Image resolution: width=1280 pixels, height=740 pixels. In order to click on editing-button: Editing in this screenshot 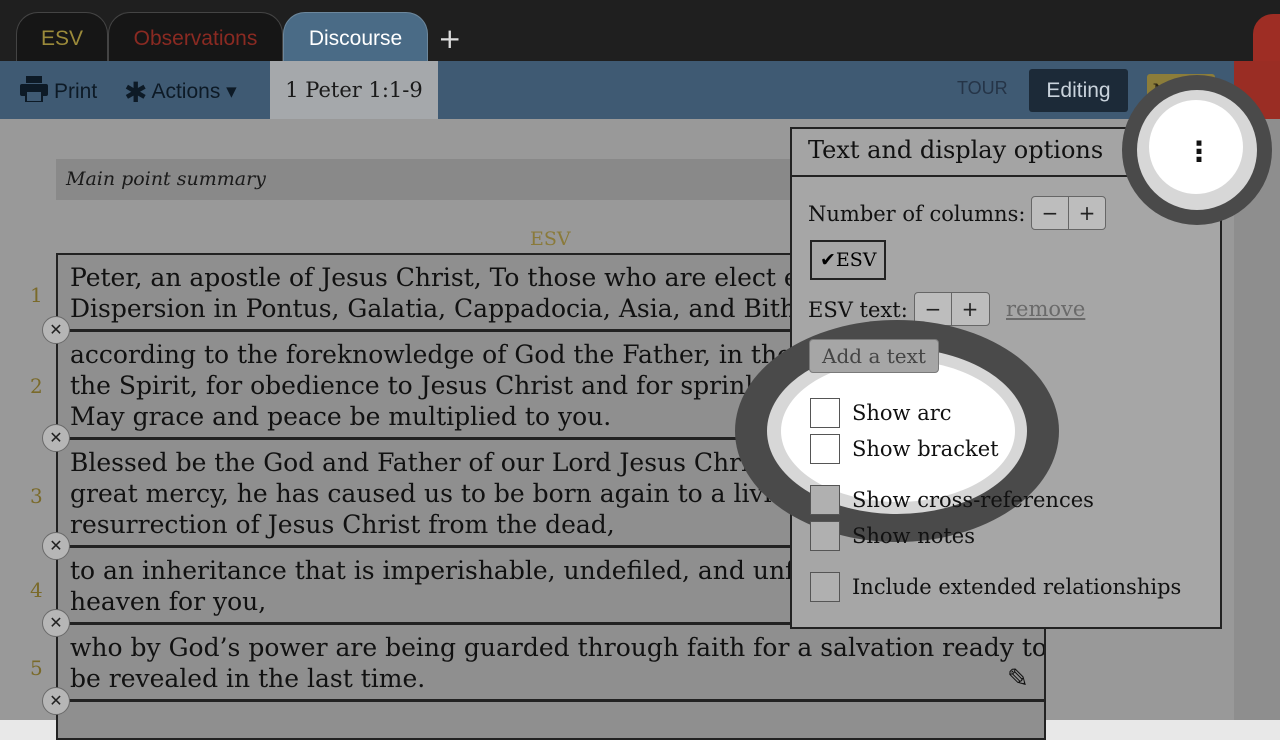, I will do `click(1078, 90)`.